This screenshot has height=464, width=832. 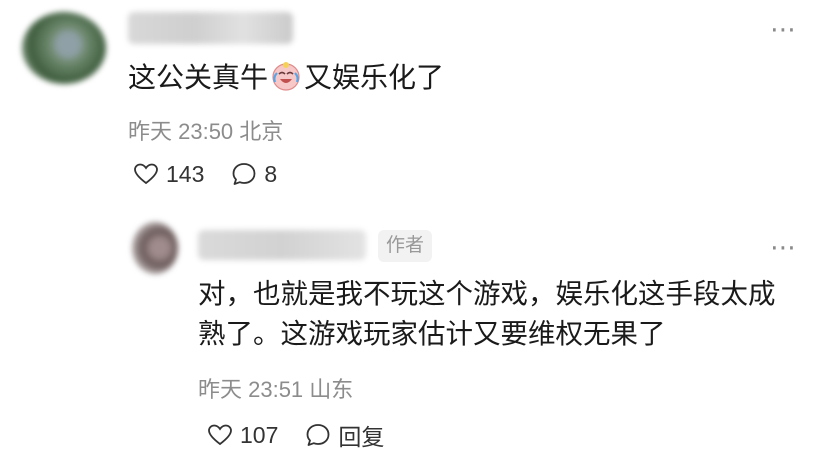 I want to click on crying-laughing-face-emoji, so click(x=286, y=76).